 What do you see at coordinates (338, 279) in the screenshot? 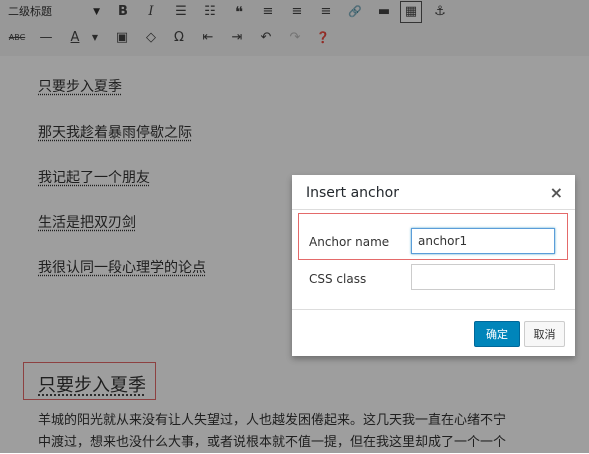
I see `css-class-label: CSS class` at bounding box center [338, 279].